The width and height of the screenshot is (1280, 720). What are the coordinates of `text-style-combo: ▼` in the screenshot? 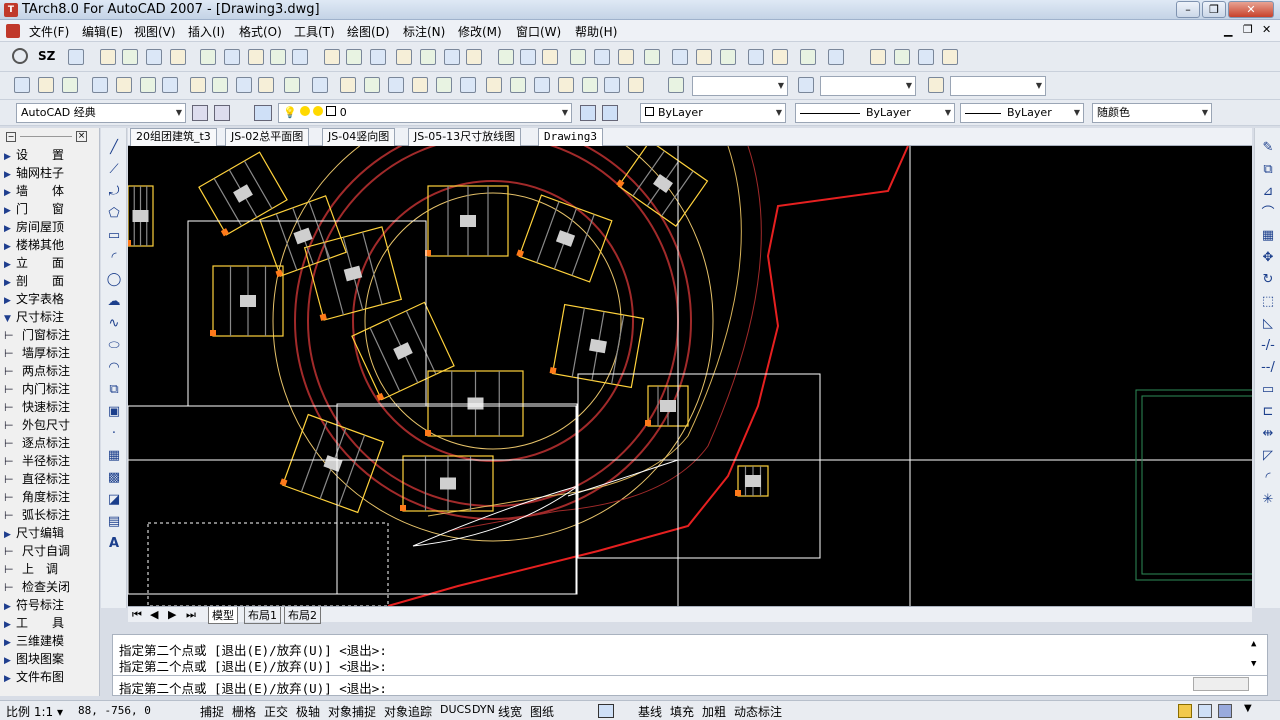 It's located at (740, 86).